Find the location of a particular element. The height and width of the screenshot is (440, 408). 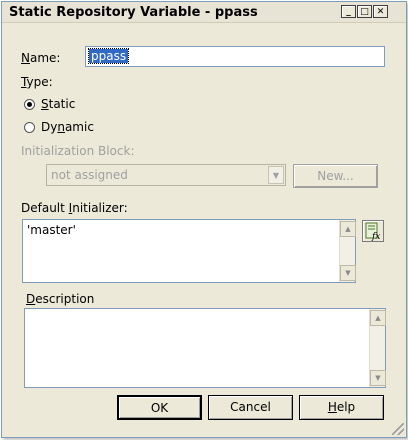

window-title: Static Repository Variable - ppass is located at coordinates (133, 12).